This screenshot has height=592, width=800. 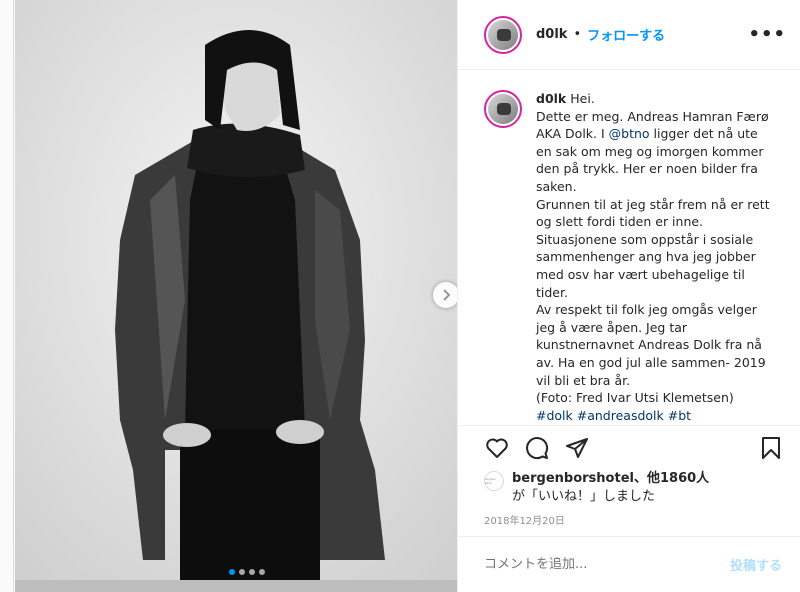 What do you see at coordinates (767, 34) in the screenshot?
I see `more-options-icon: •••` at bounding box center [767, 34].